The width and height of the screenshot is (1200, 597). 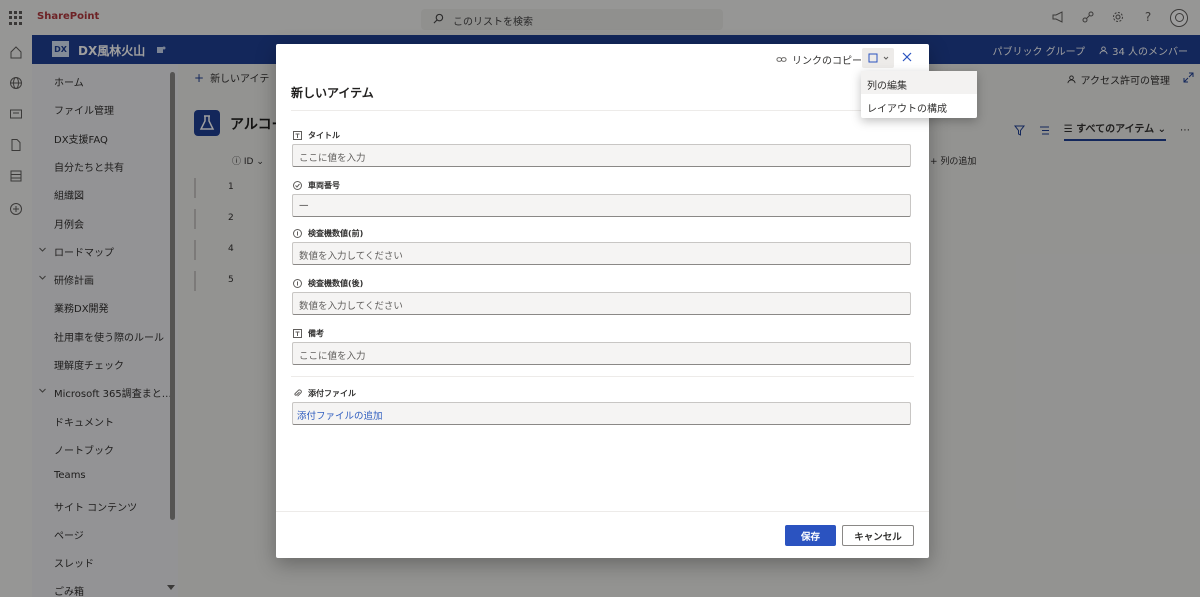 What do you see at coordinates (601, 413) in the screenshot?
I see `add-attachment-link: 添付ファイルの追加` at bounding box center [601, 413].